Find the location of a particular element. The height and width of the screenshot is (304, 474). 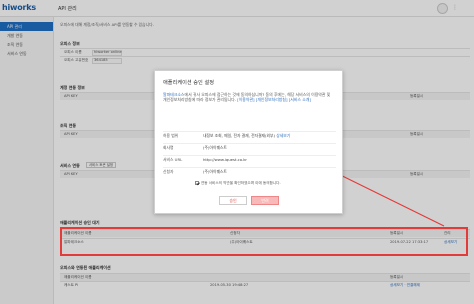

modal-app-name: 알파테크소스 is located at coordinates (174, 94).